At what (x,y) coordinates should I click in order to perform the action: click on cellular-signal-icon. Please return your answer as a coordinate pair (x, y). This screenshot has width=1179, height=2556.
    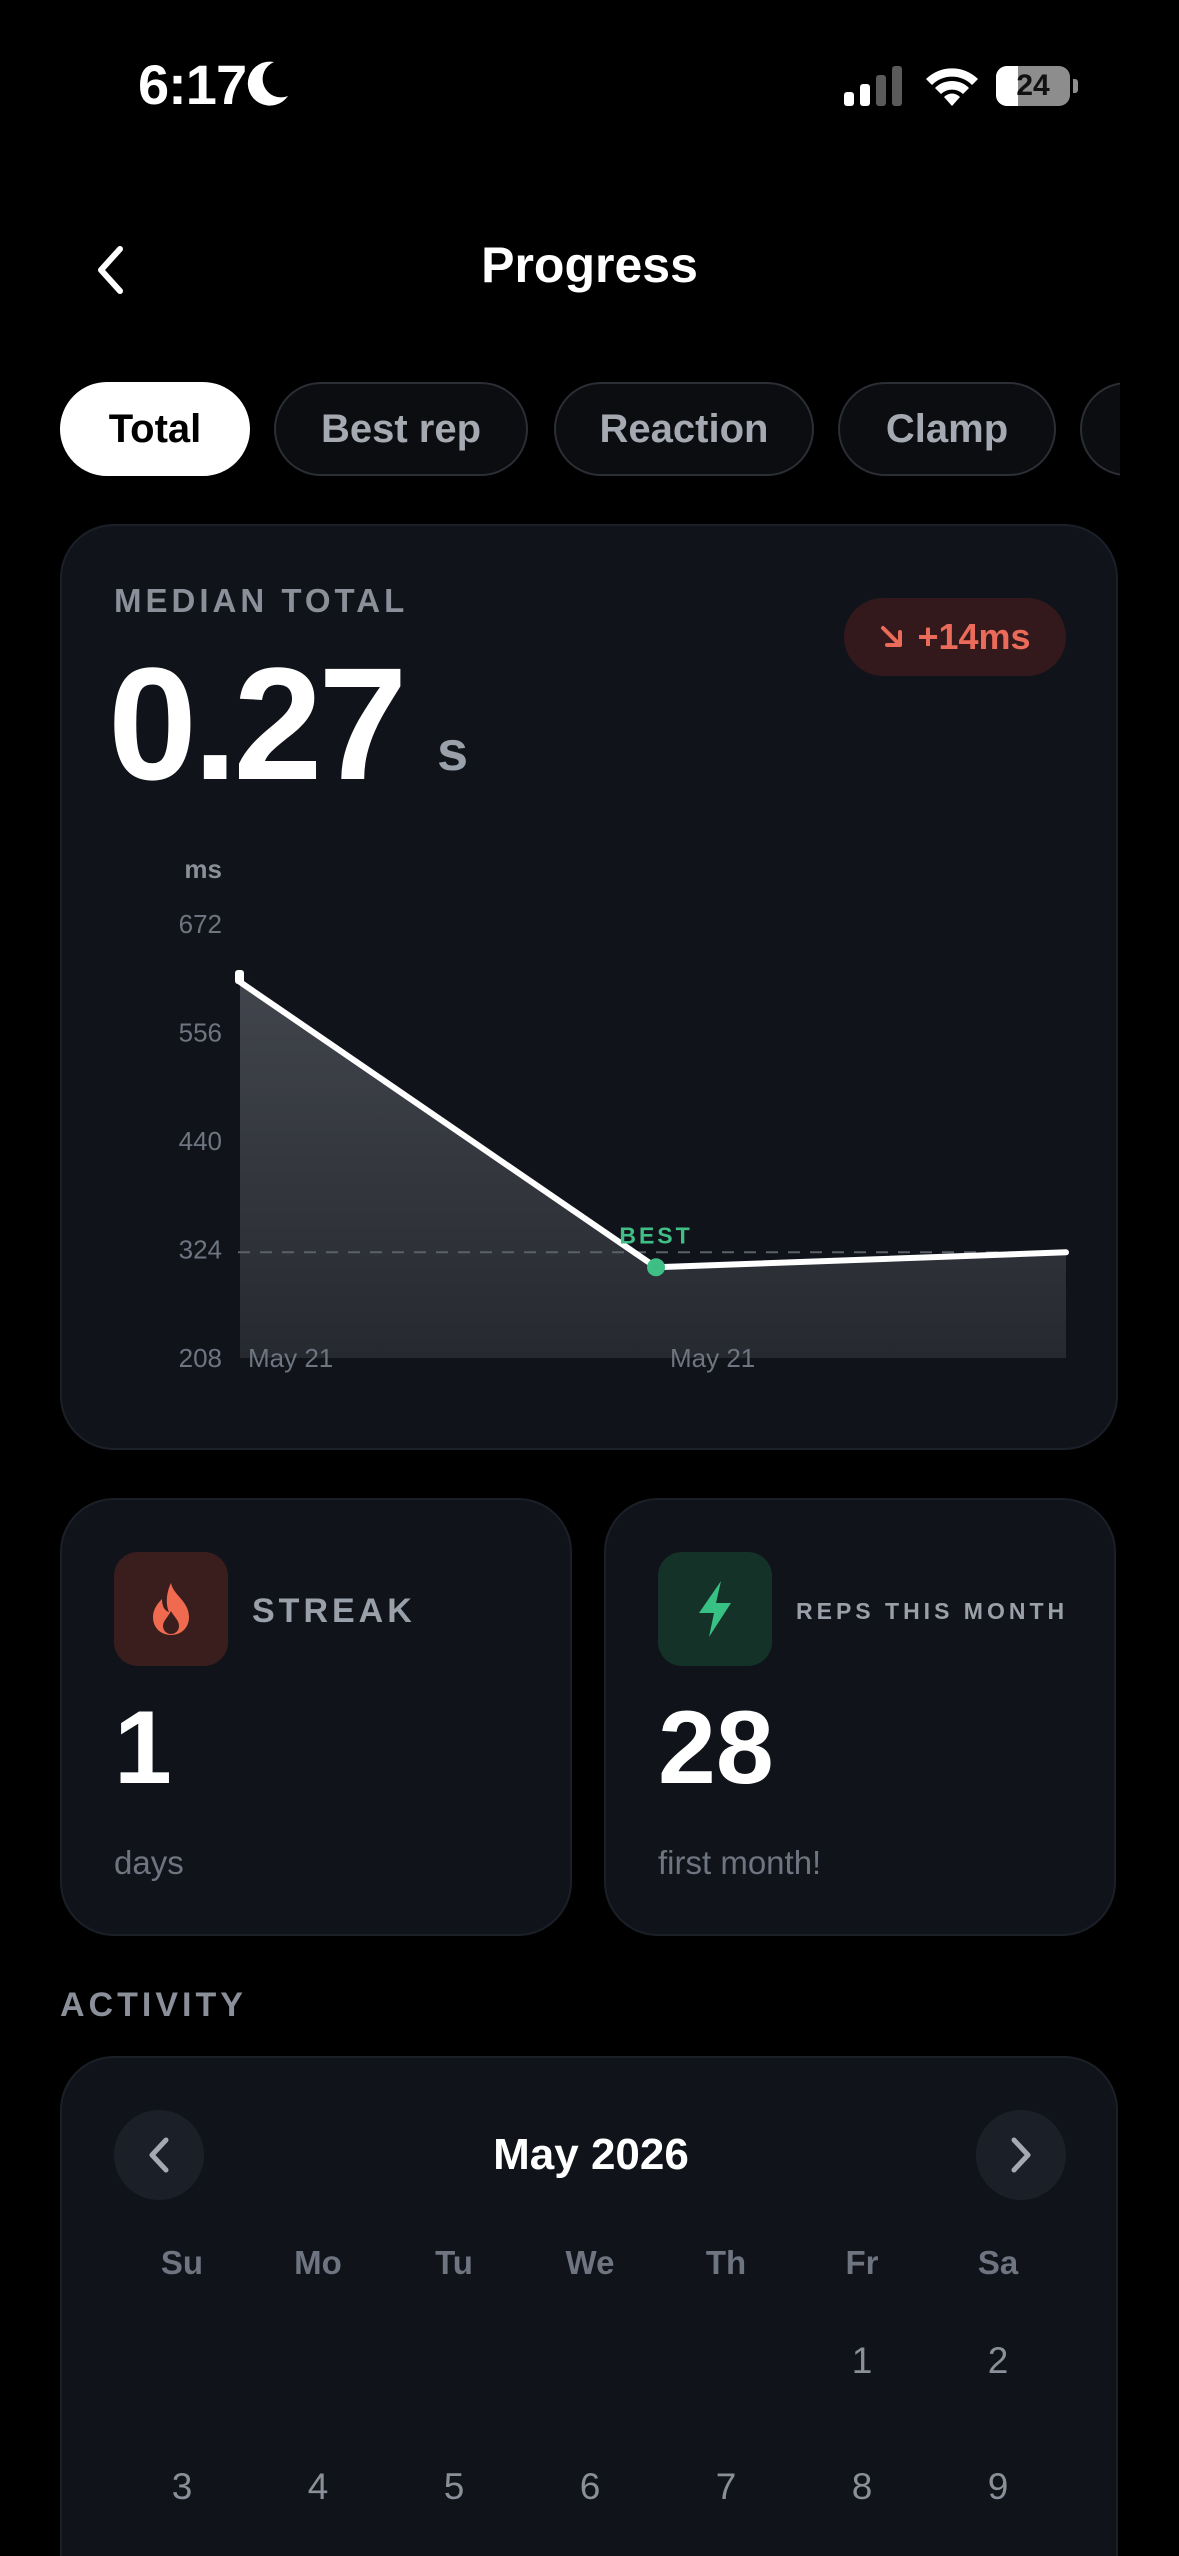
    Looking at the image, I should click on (873, 86).